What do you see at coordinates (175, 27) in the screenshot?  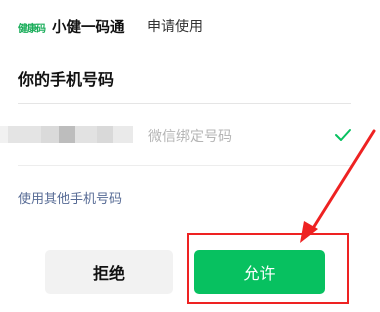 I see `request-text: 申请使用` at bounding box center [175, 27].